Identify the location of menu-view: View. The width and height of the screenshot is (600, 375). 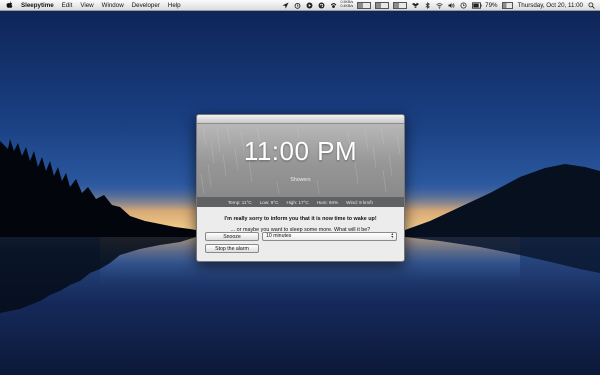
(86, 5).